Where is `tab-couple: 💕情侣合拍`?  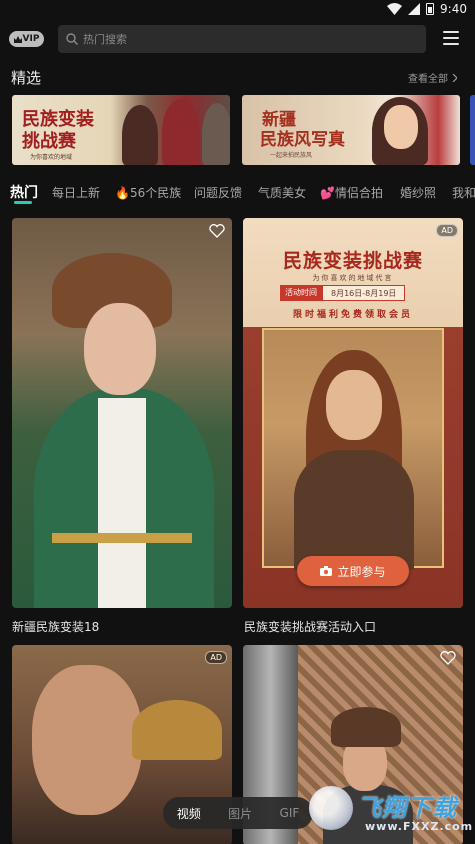 tab-couple: 💕情侣合拍 is located at coordinates (351, 192).